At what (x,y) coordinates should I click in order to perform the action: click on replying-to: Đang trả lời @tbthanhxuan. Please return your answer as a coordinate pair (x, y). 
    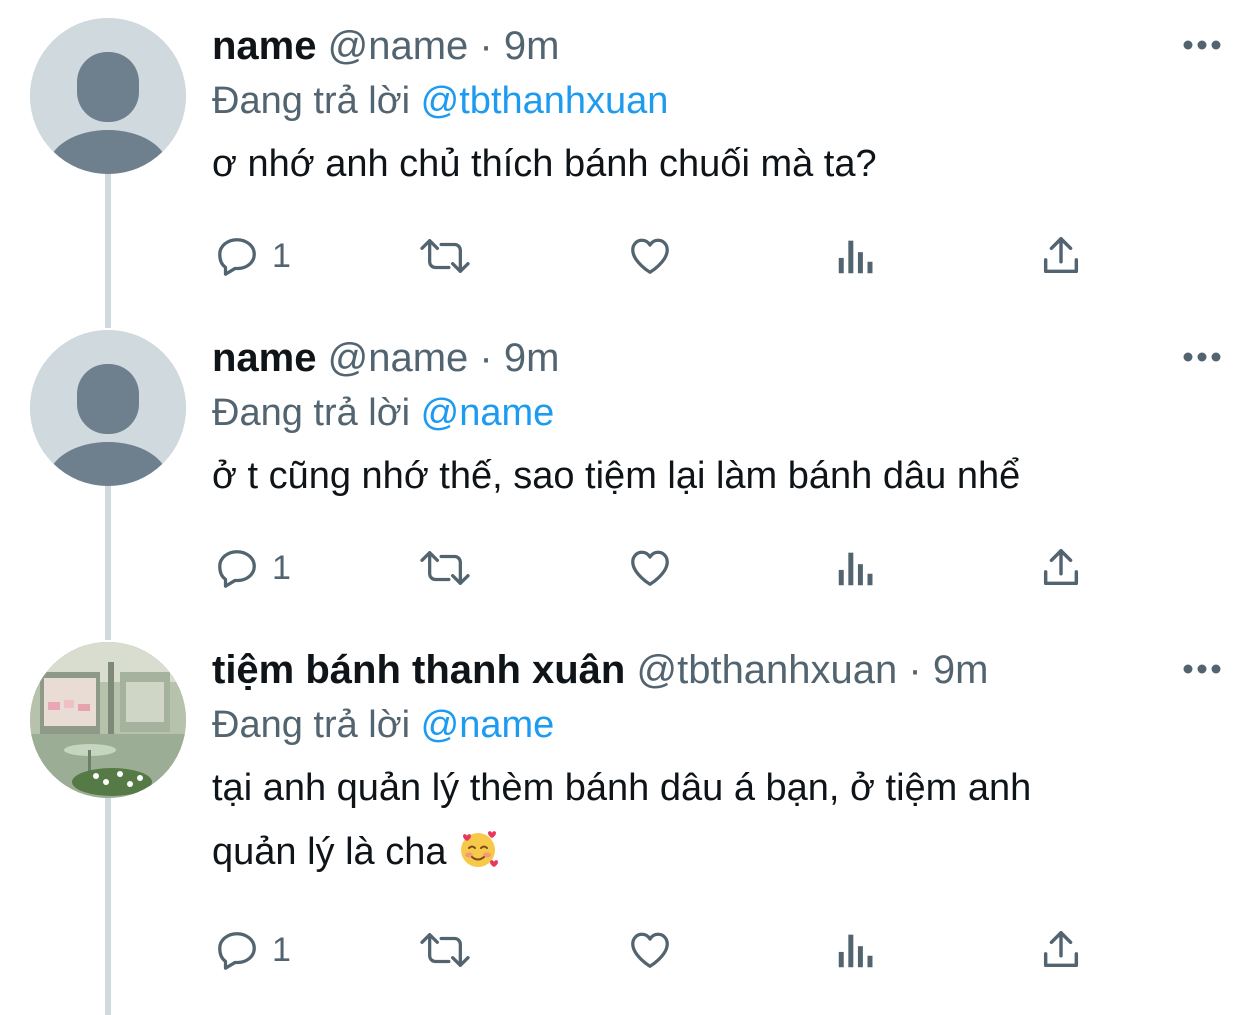
    Looking at the image, I should click on (717, 101).